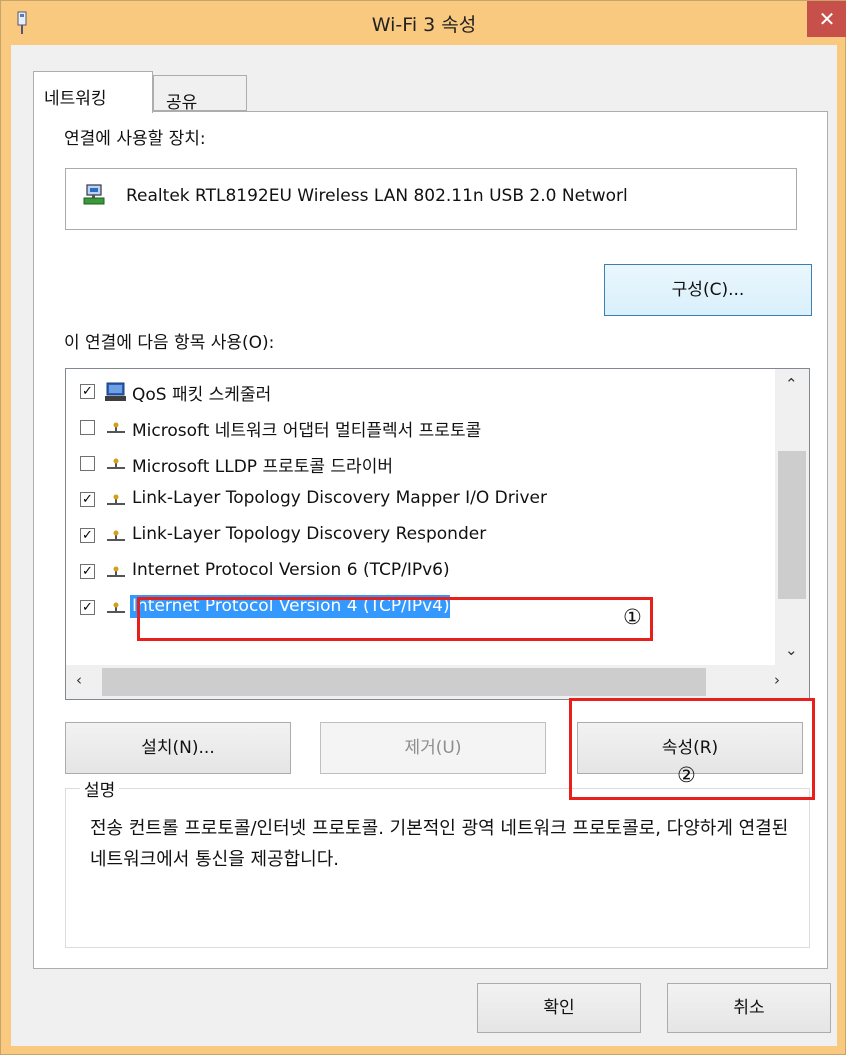 The height and width of the screenshot is (1055, 846). Describe the element at coordinates (100, 788) in the screenshot. I see `description-title: 설명` at that location.